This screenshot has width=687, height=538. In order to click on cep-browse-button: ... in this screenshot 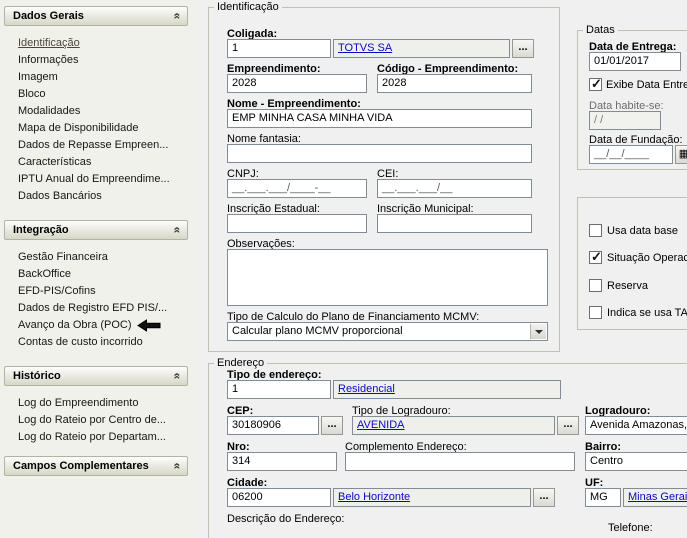, I will do `click(332, 425)`.